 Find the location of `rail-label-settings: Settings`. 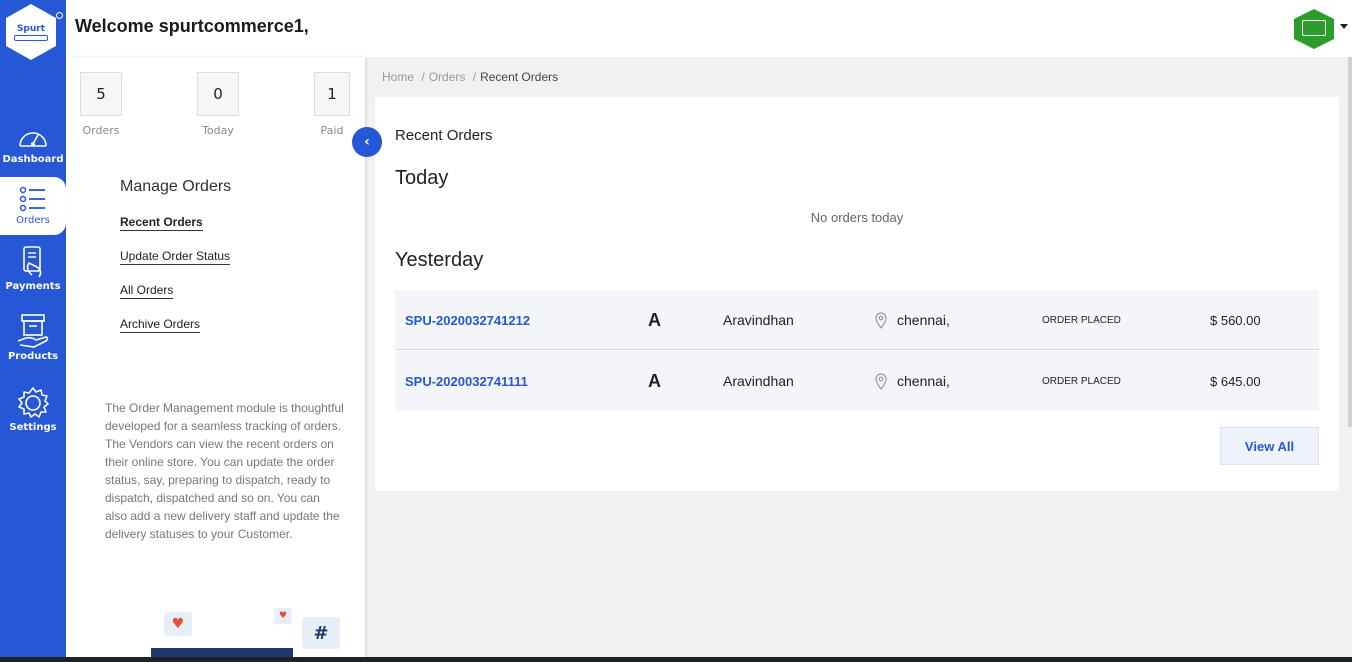

rail-label-settings: Settings is located at coordinates (33, 427).